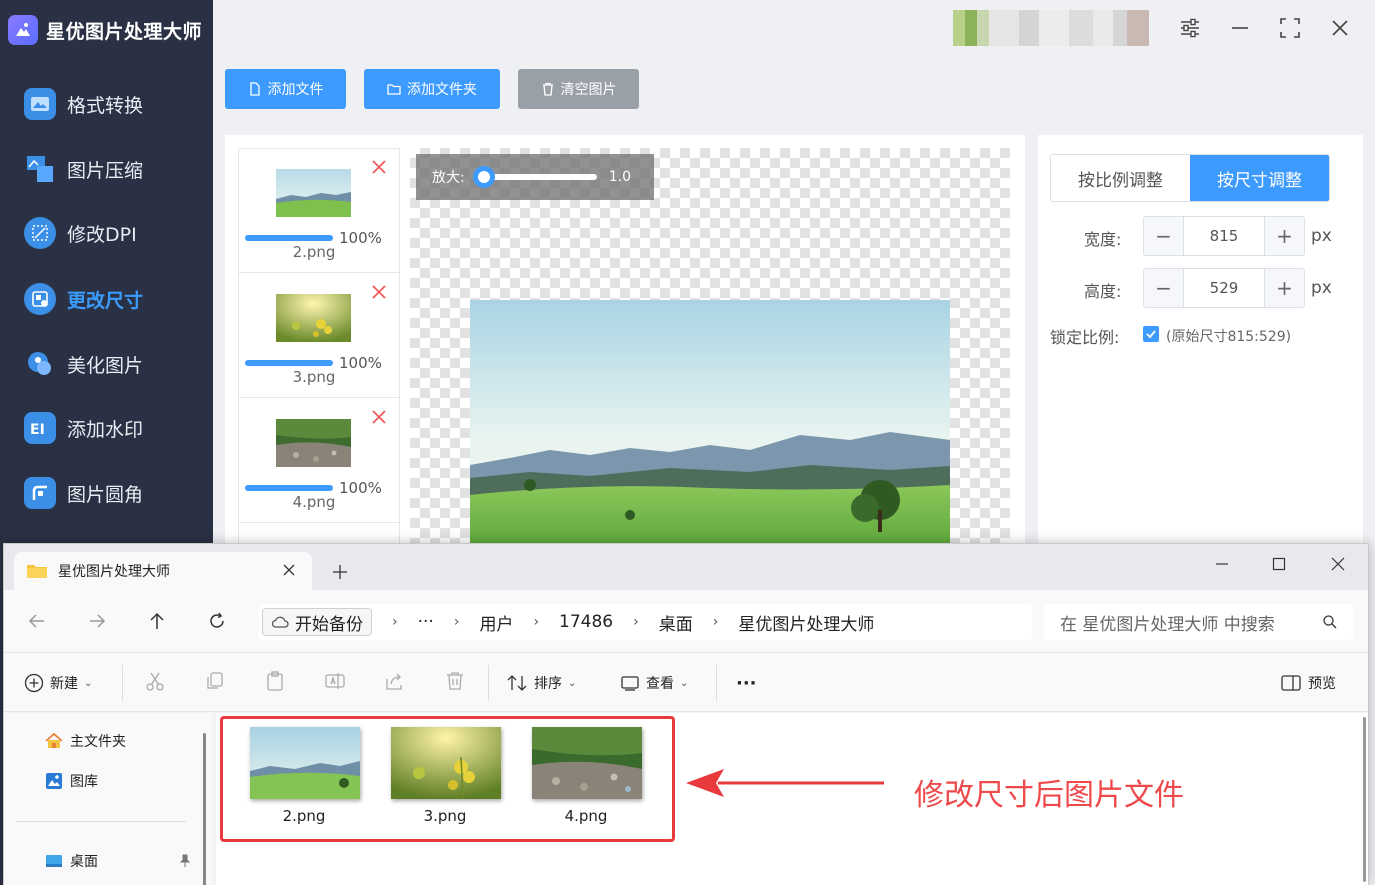 The image size is (1375, 885). I want to click on nav-gallery: 图库, so click(71, 781).